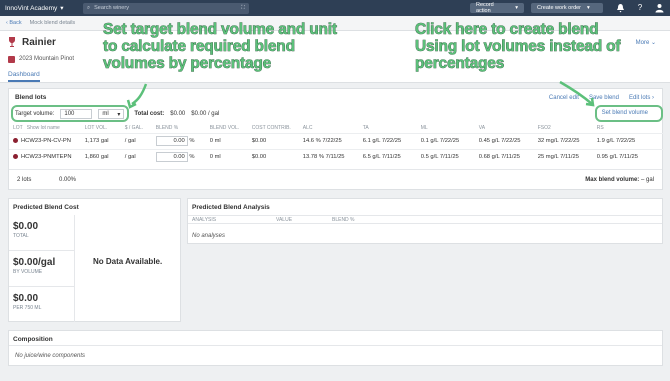 This screenshot has width=670, height=381. I want to click on col-lot: LOT, so click(18, 128).